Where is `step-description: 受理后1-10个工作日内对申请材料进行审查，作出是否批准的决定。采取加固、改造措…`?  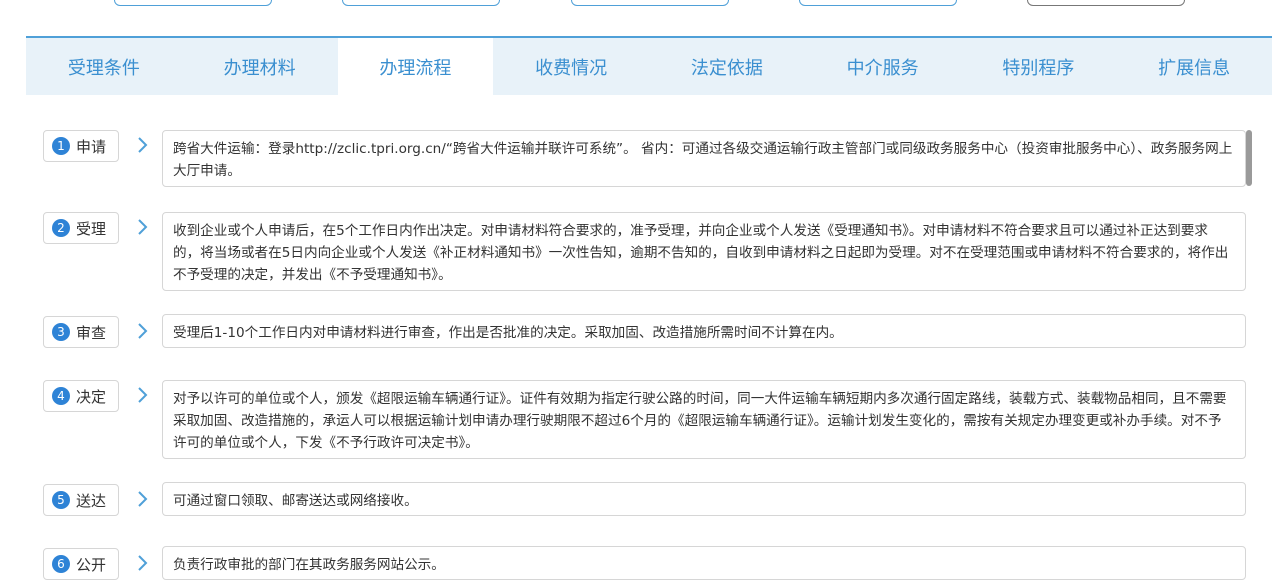
step-description: 受理后1-10个工作日内对申请材料进行审查，作出是否批准的决定。采取加固、改造措… is located at coordinates (704, 331).